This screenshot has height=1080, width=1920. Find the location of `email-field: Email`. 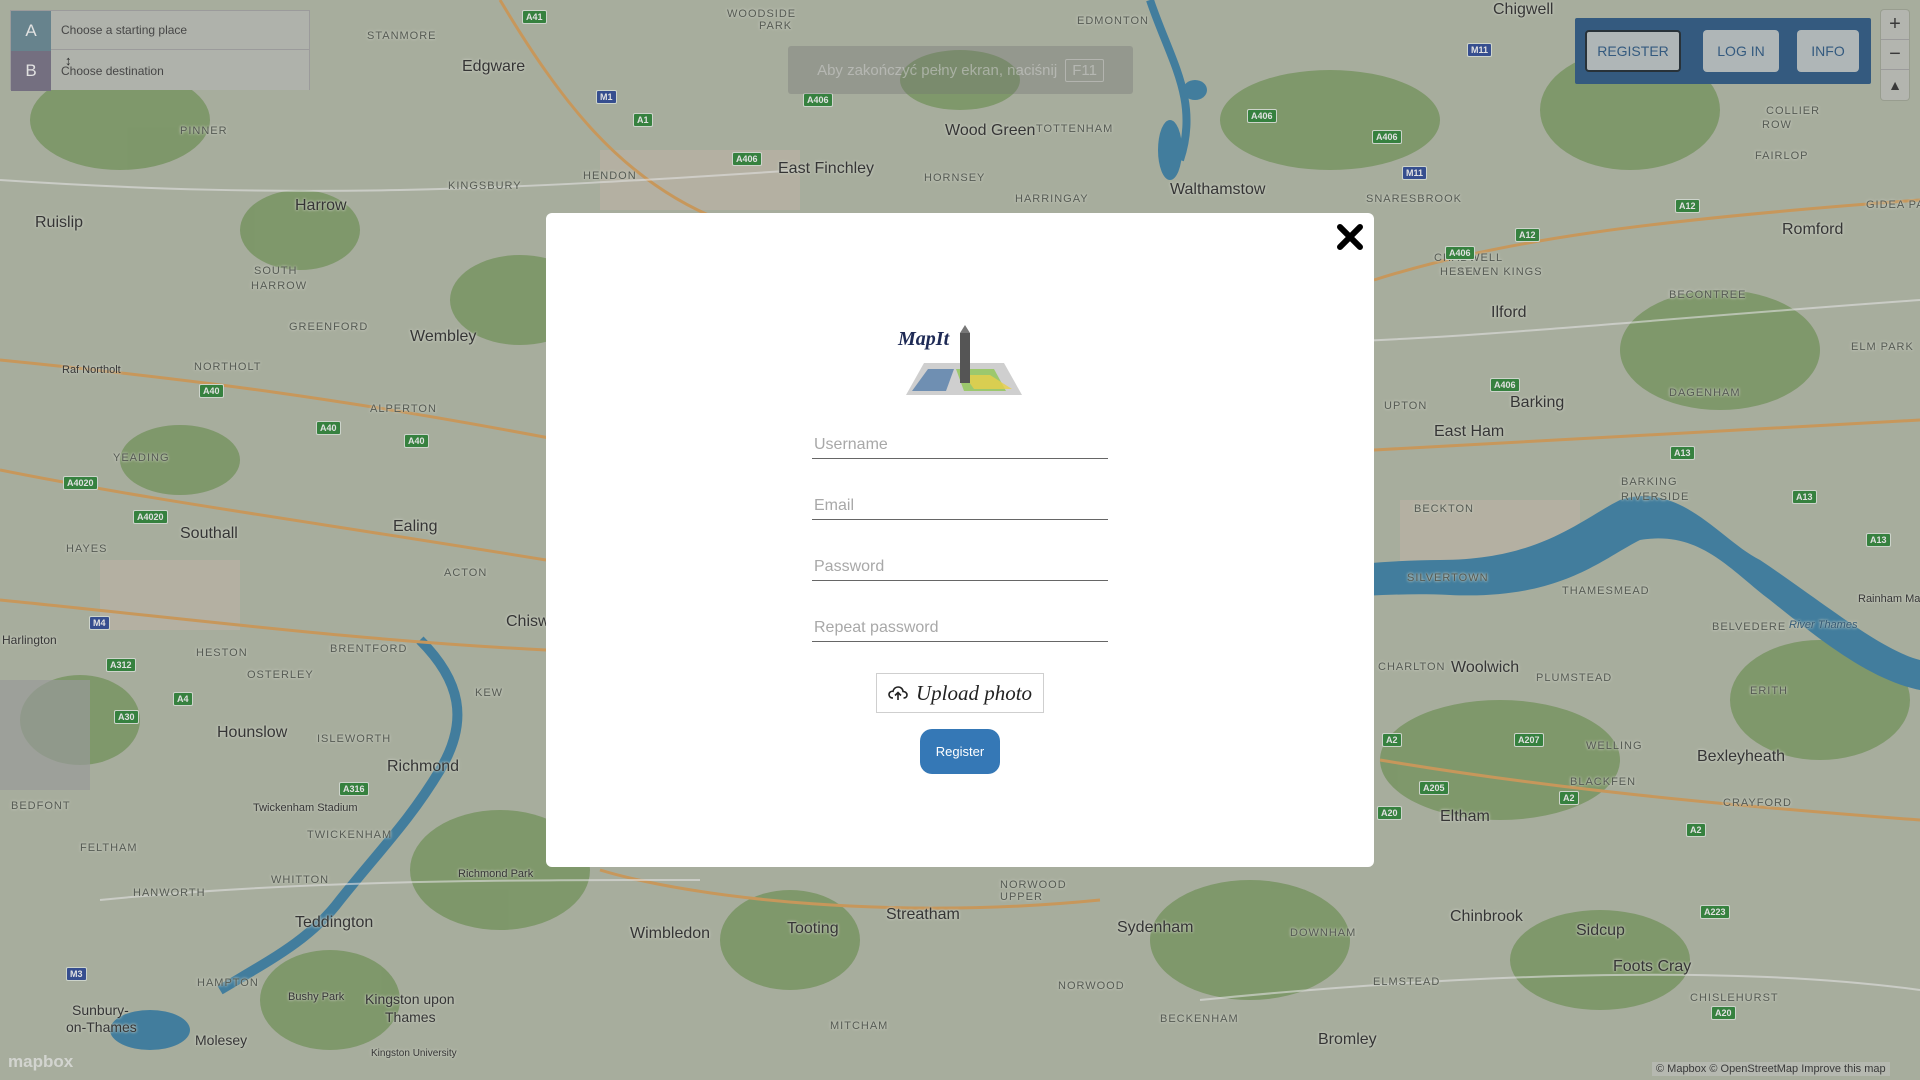

email-field: Email is located at coordinates (960, 507).